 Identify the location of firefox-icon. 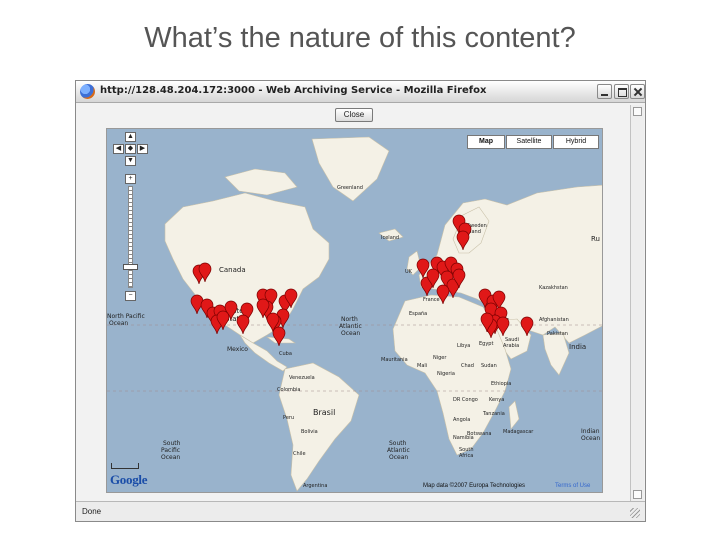
(87, 91).